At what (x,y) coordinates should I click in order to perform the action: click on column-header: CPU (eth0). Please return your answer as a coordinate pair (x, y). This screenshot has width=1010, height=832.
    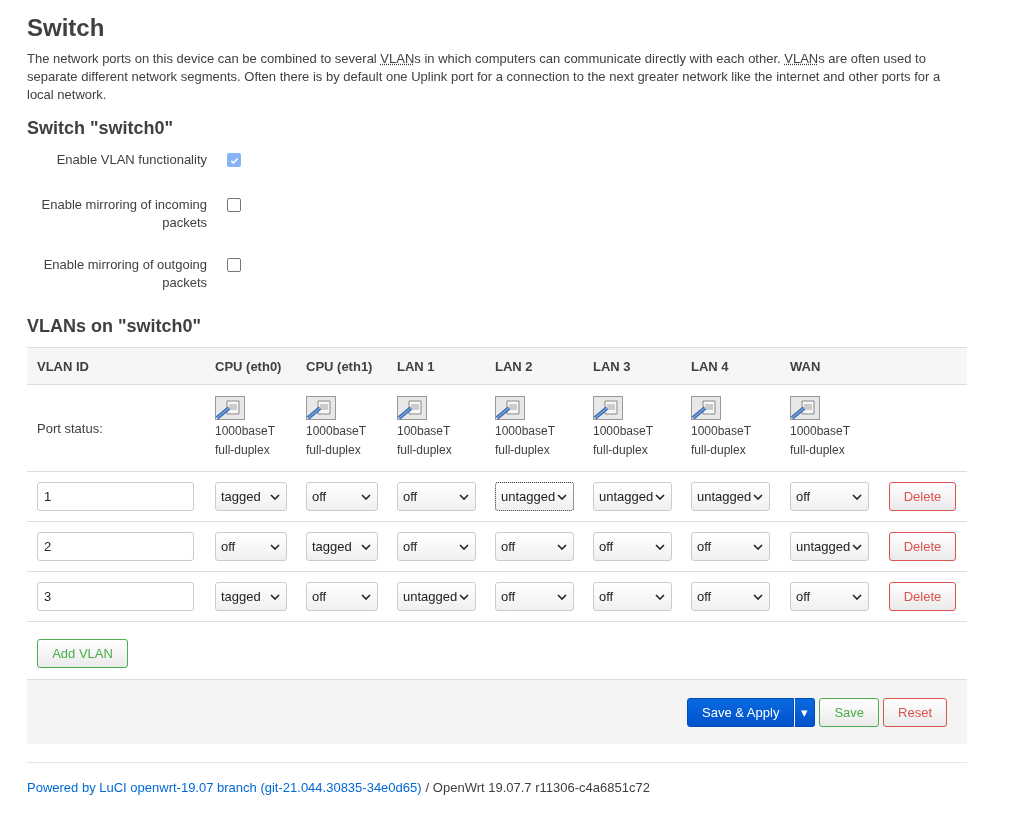
    Looking at the image, I should click on (248, 366).